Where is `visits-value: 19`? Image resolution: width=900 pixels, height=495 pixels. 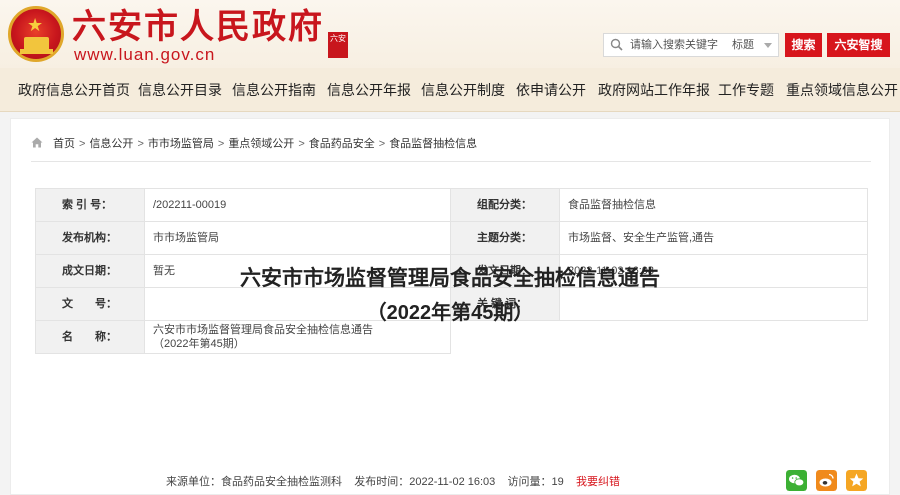
visits-value: 19 is located at coordinates (557, 482).